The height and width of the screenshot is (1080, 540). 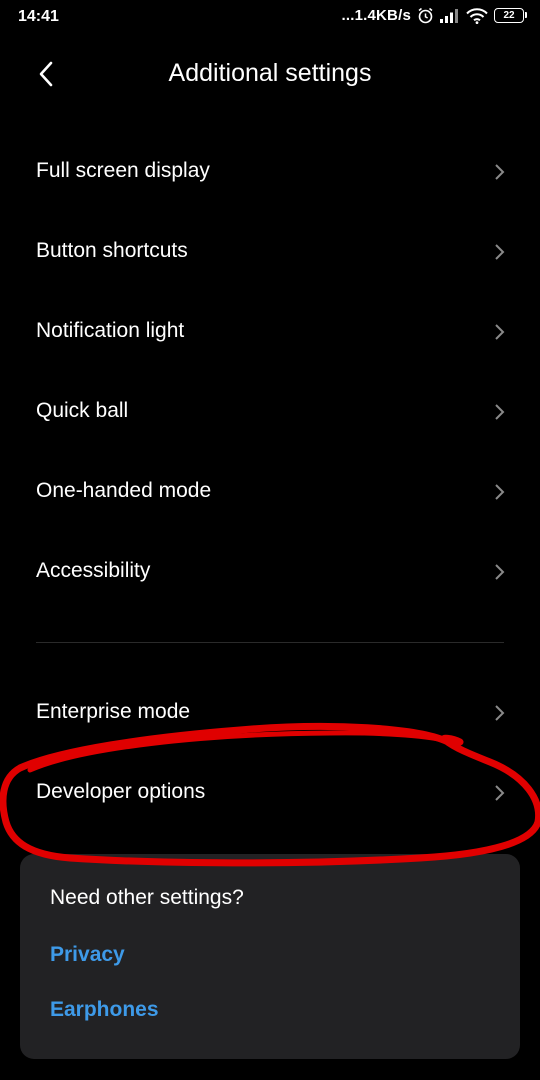 I want to click on list-item-accessibility: Accessibility, so click(x=270, y=573).